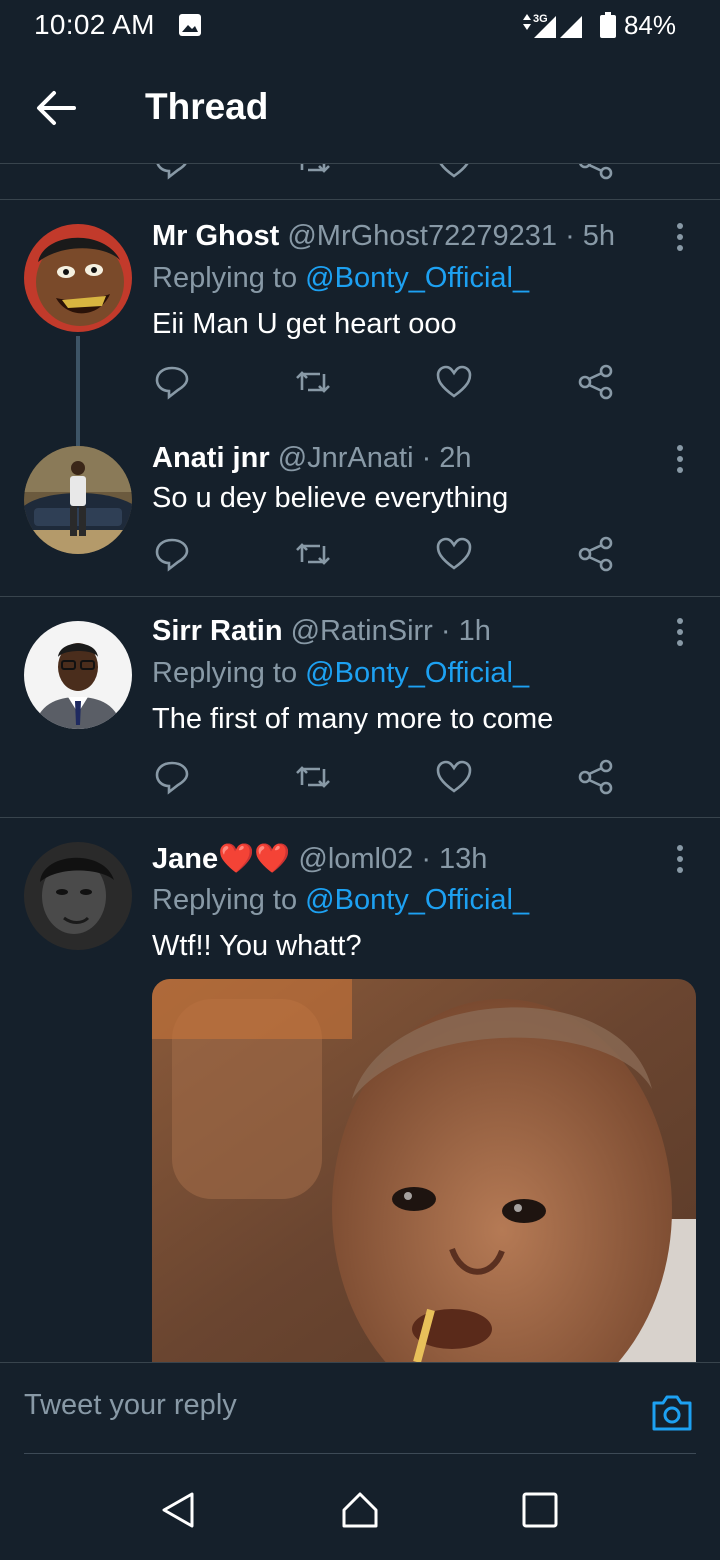 Image resolution: width=720 pixels, height=1560 pixels. What do you see at coordinates (353, 719) in the screenshot?
I see `tweet-text: The first of many more to come` at bounding box center [353, 719].